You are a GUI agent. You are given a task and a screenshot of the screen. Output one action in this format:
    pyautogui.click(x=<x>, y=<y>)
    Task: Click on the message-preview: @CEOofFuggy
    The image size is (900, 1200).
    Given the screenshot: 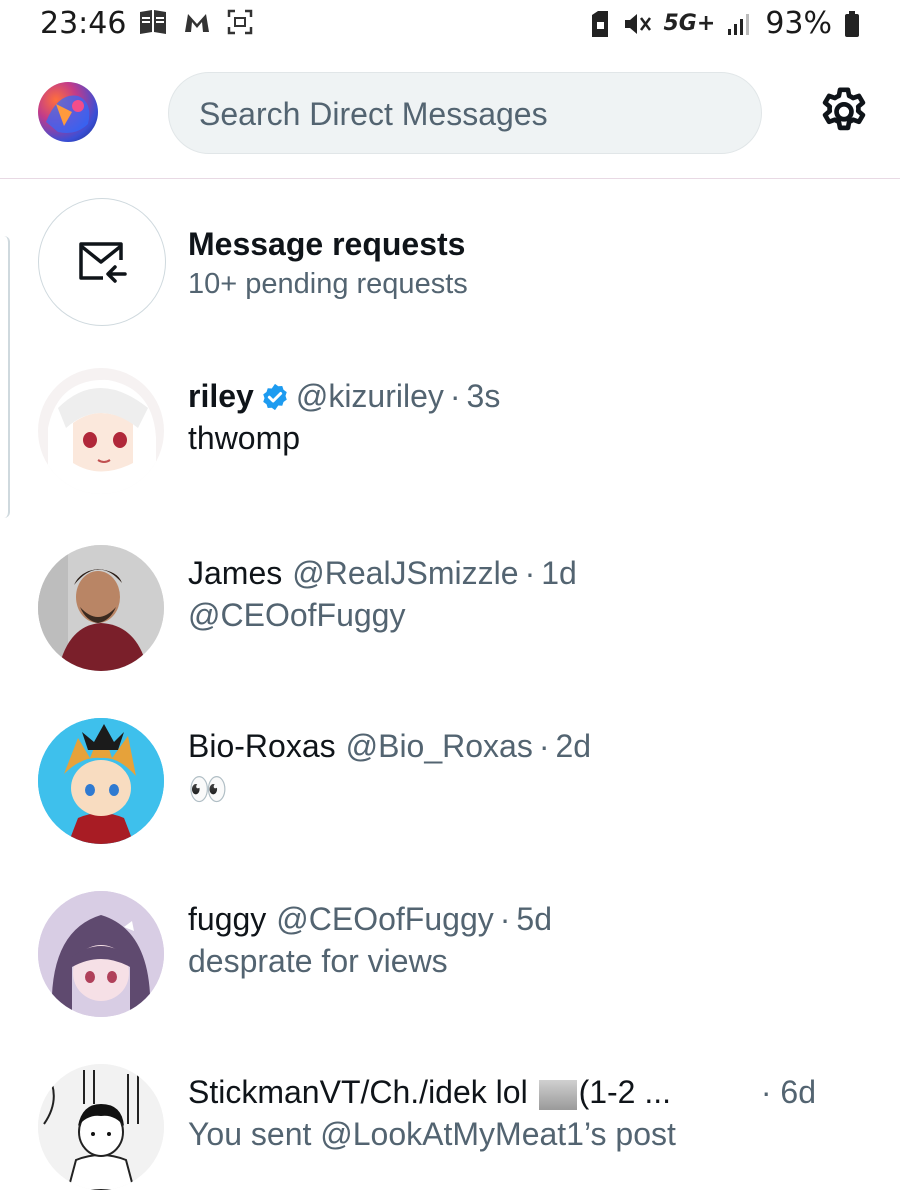 What is the action you would take?
    pyautogui.click(x=297, y=615)
    